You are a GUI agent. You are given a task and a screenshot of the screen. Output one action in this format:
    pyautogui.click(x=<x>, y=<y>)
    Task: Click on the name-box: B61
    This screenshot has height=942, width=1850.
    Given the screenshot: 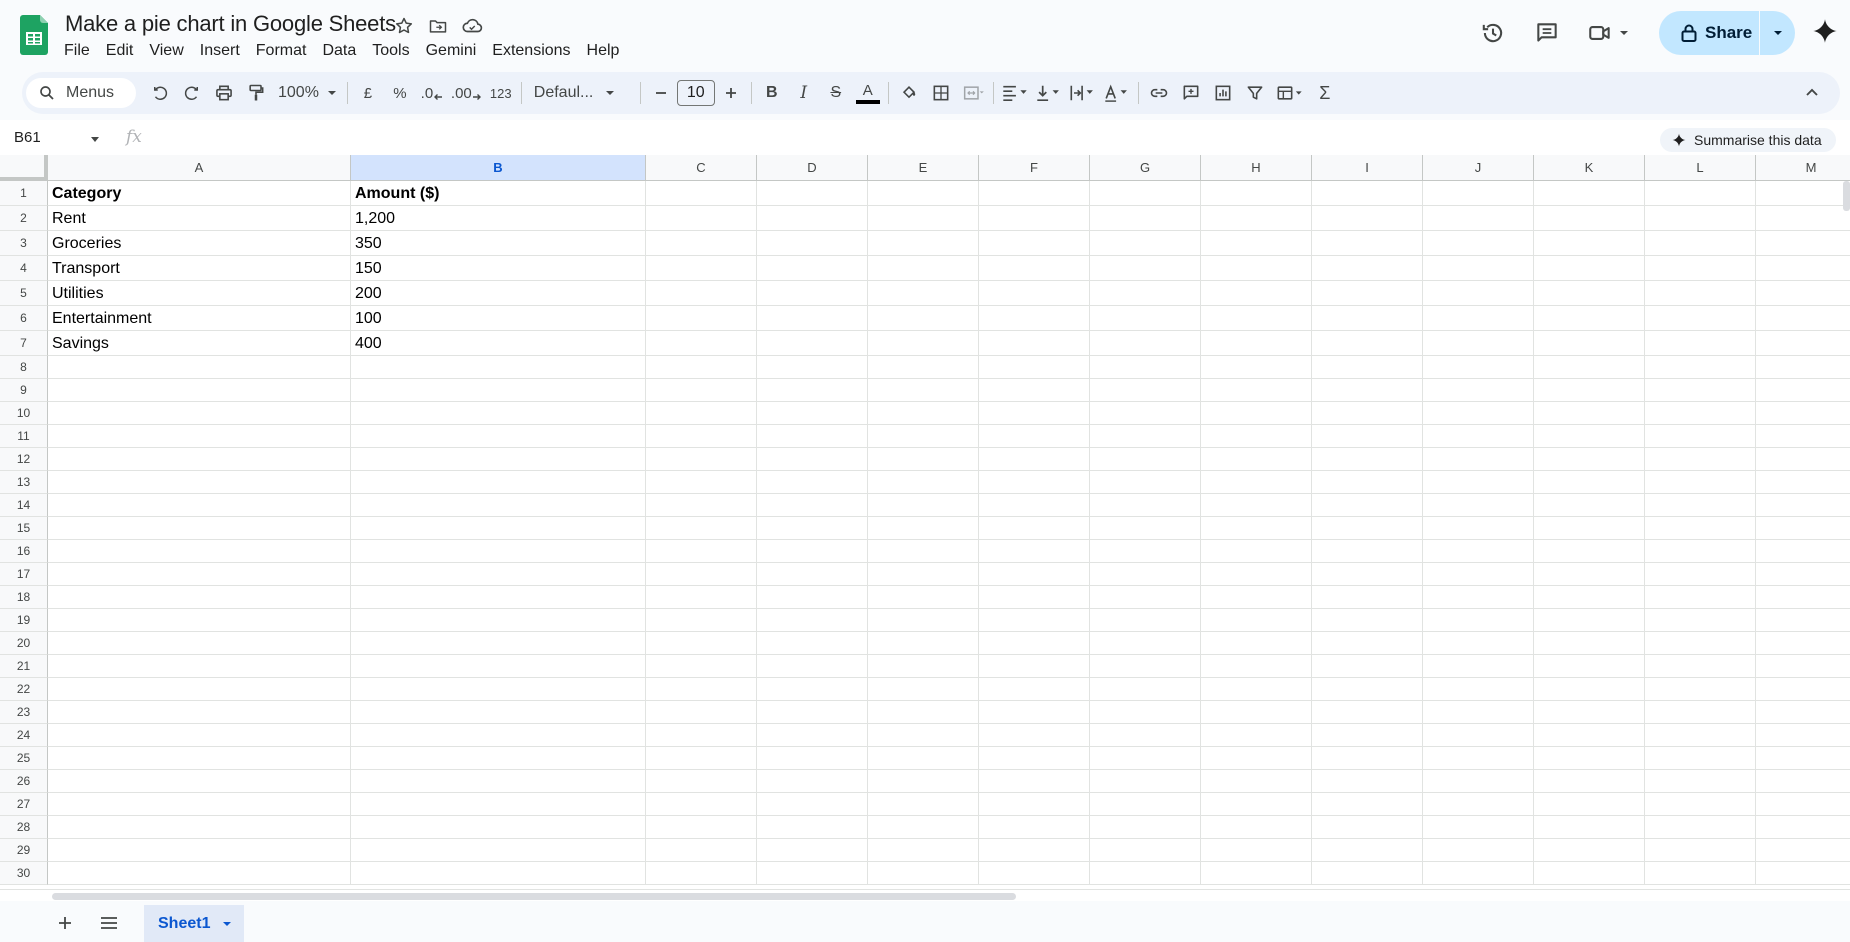 What is the action you would take?
    pyautogui.click(x=27, y=137)
    